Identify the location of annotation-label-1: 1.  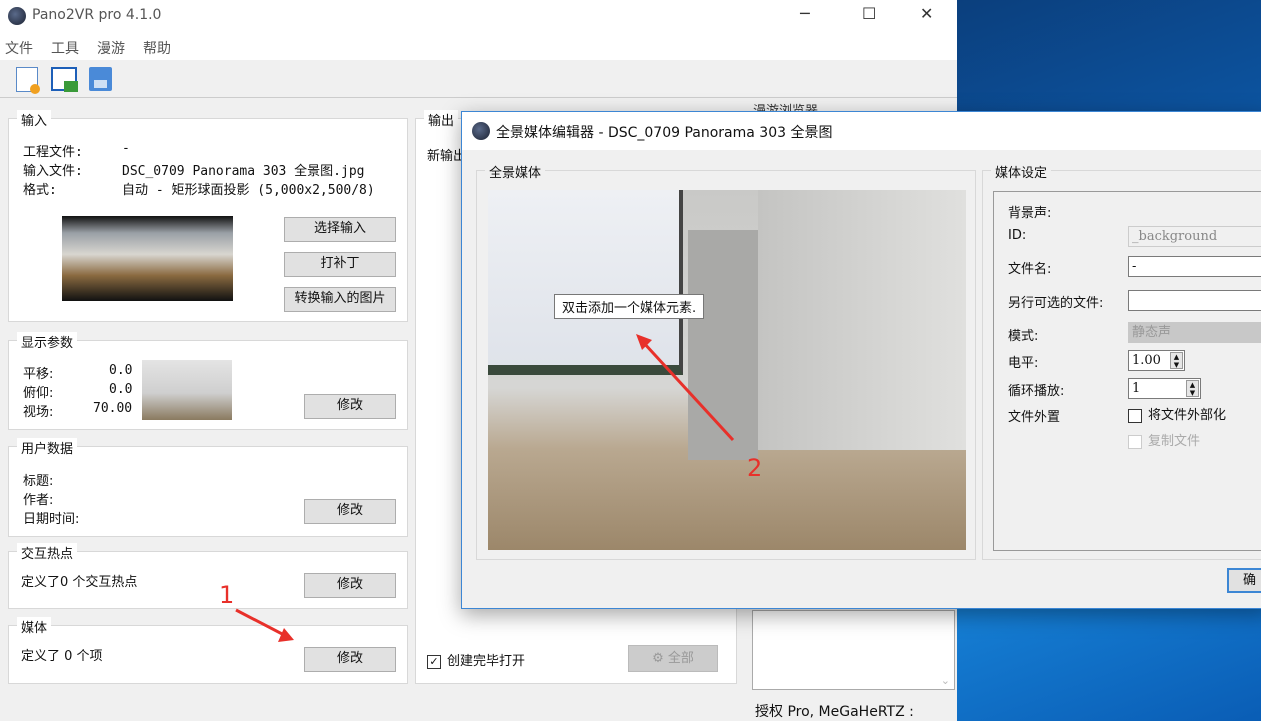
(226, 595).